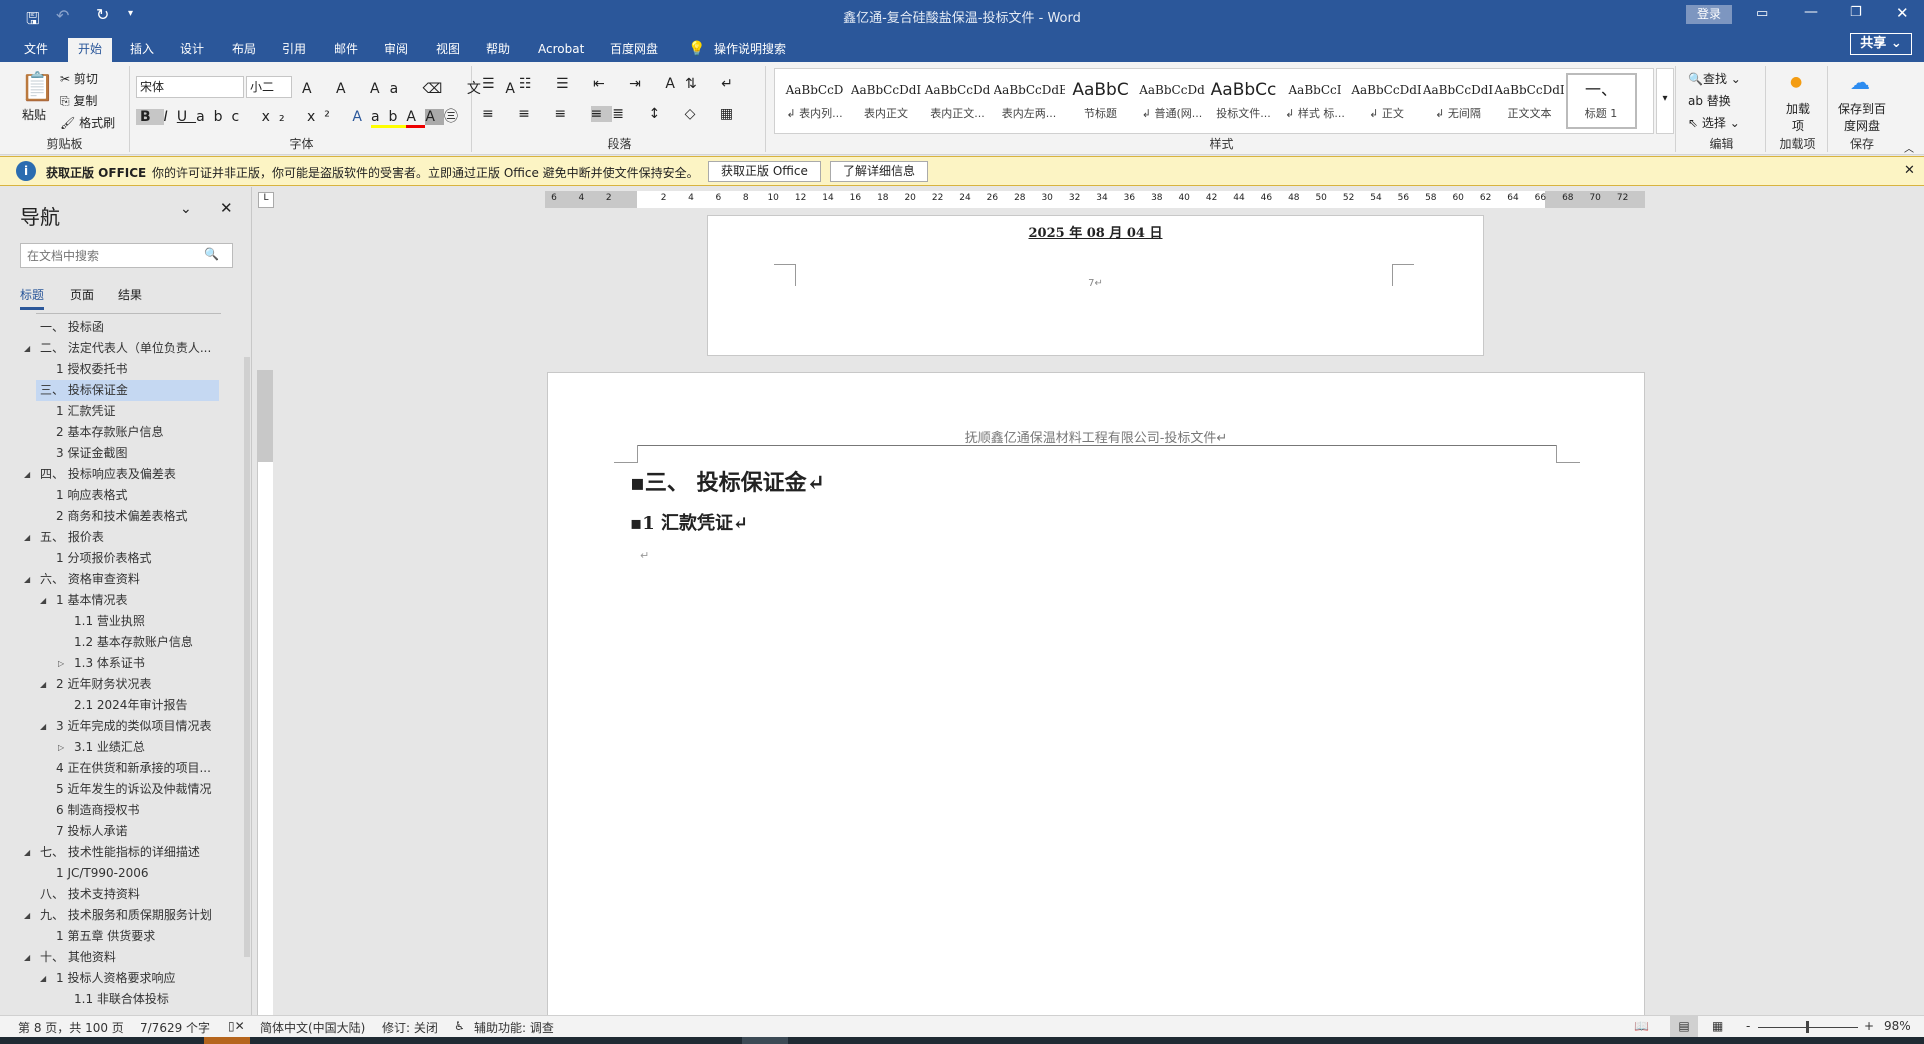 The width and height of the screenshot is (1924, 1044). I want to click on nav-close-button: ✕, so click(226, 208).